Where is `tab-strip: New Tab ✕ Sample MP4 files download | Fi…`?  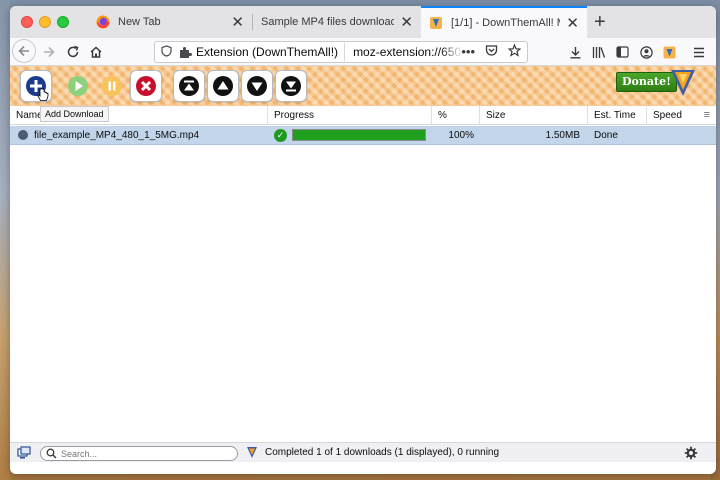 tab-strip: New Tab ✕ Sample MP4 files download | Fi… is located at coordinates (363, 22).